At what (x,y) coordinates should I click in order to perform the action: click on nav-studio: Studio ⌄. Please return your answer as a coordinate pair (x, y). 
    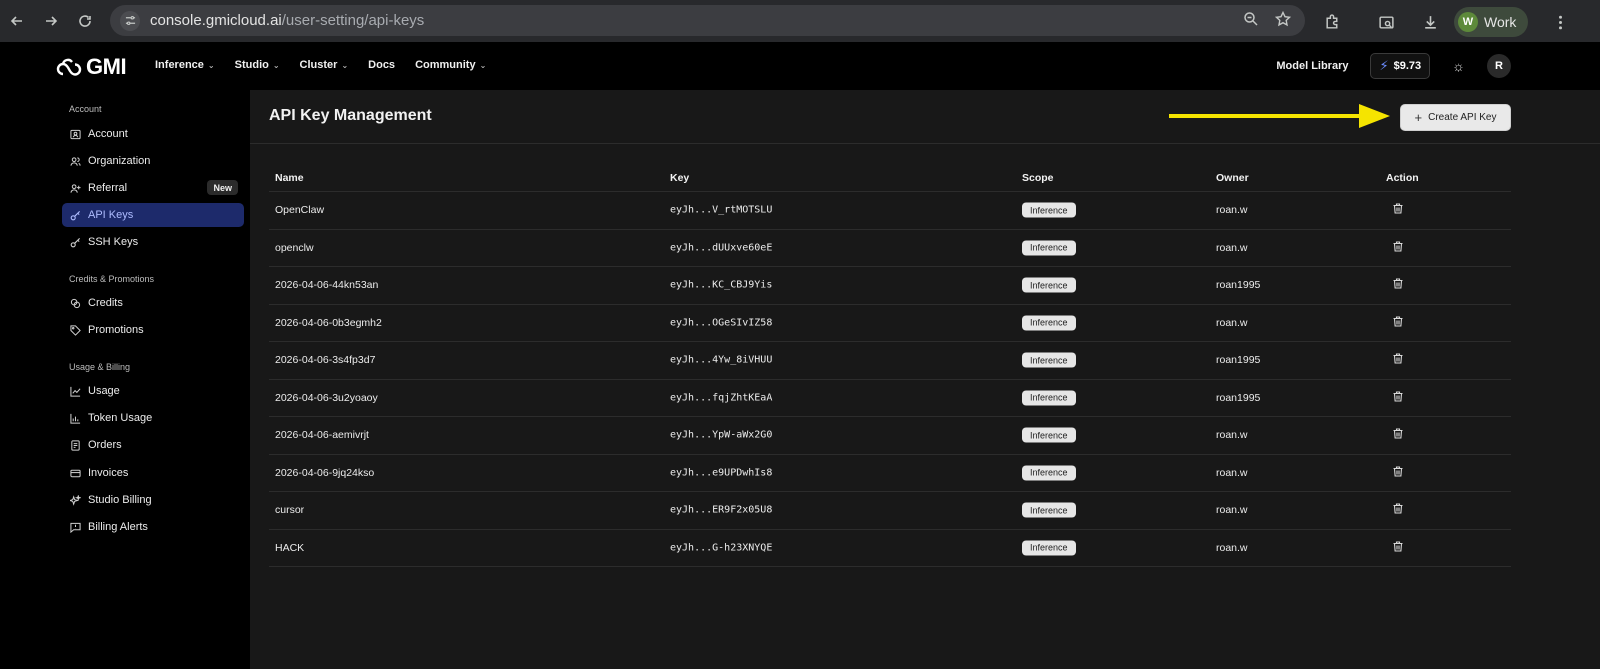
    Looking at the image, I should click on (257, 65).